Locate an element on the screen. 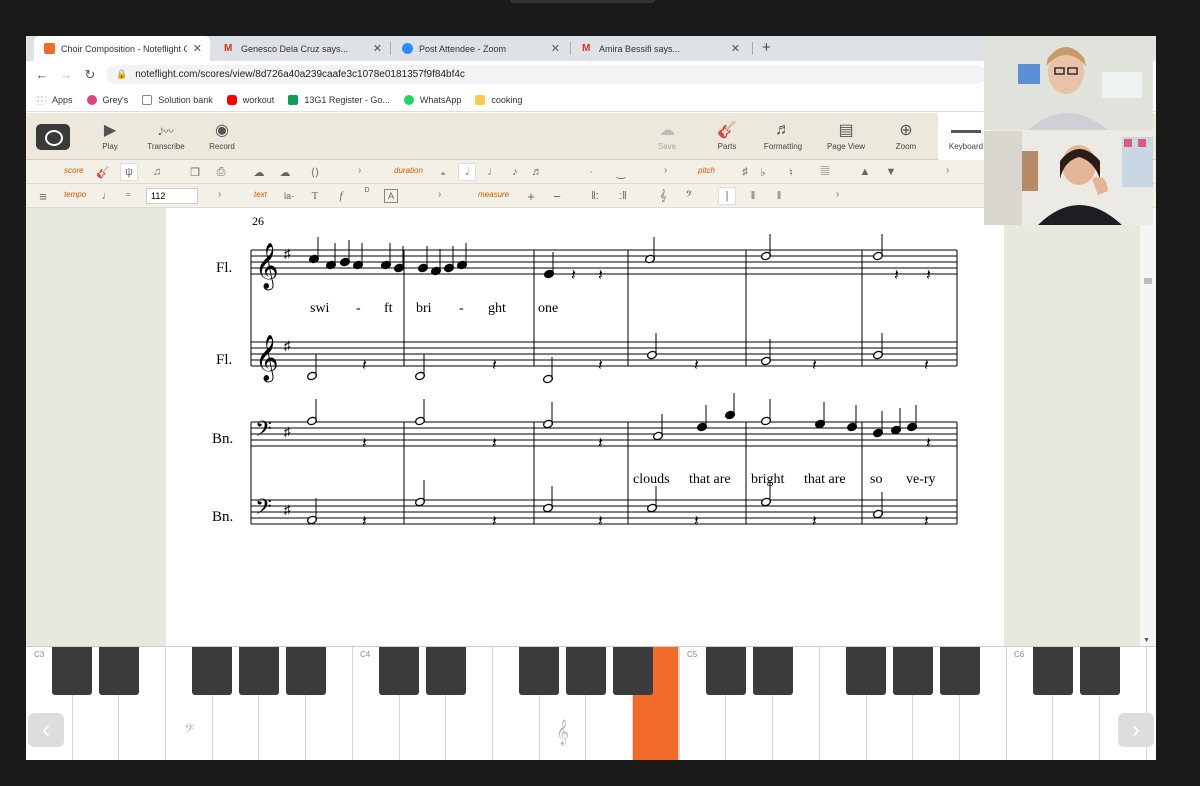 Image resolution: width=1200 pixels, height=786 pixels. formatting-button: ♬ Formatting is located at coordinates (783, 134).